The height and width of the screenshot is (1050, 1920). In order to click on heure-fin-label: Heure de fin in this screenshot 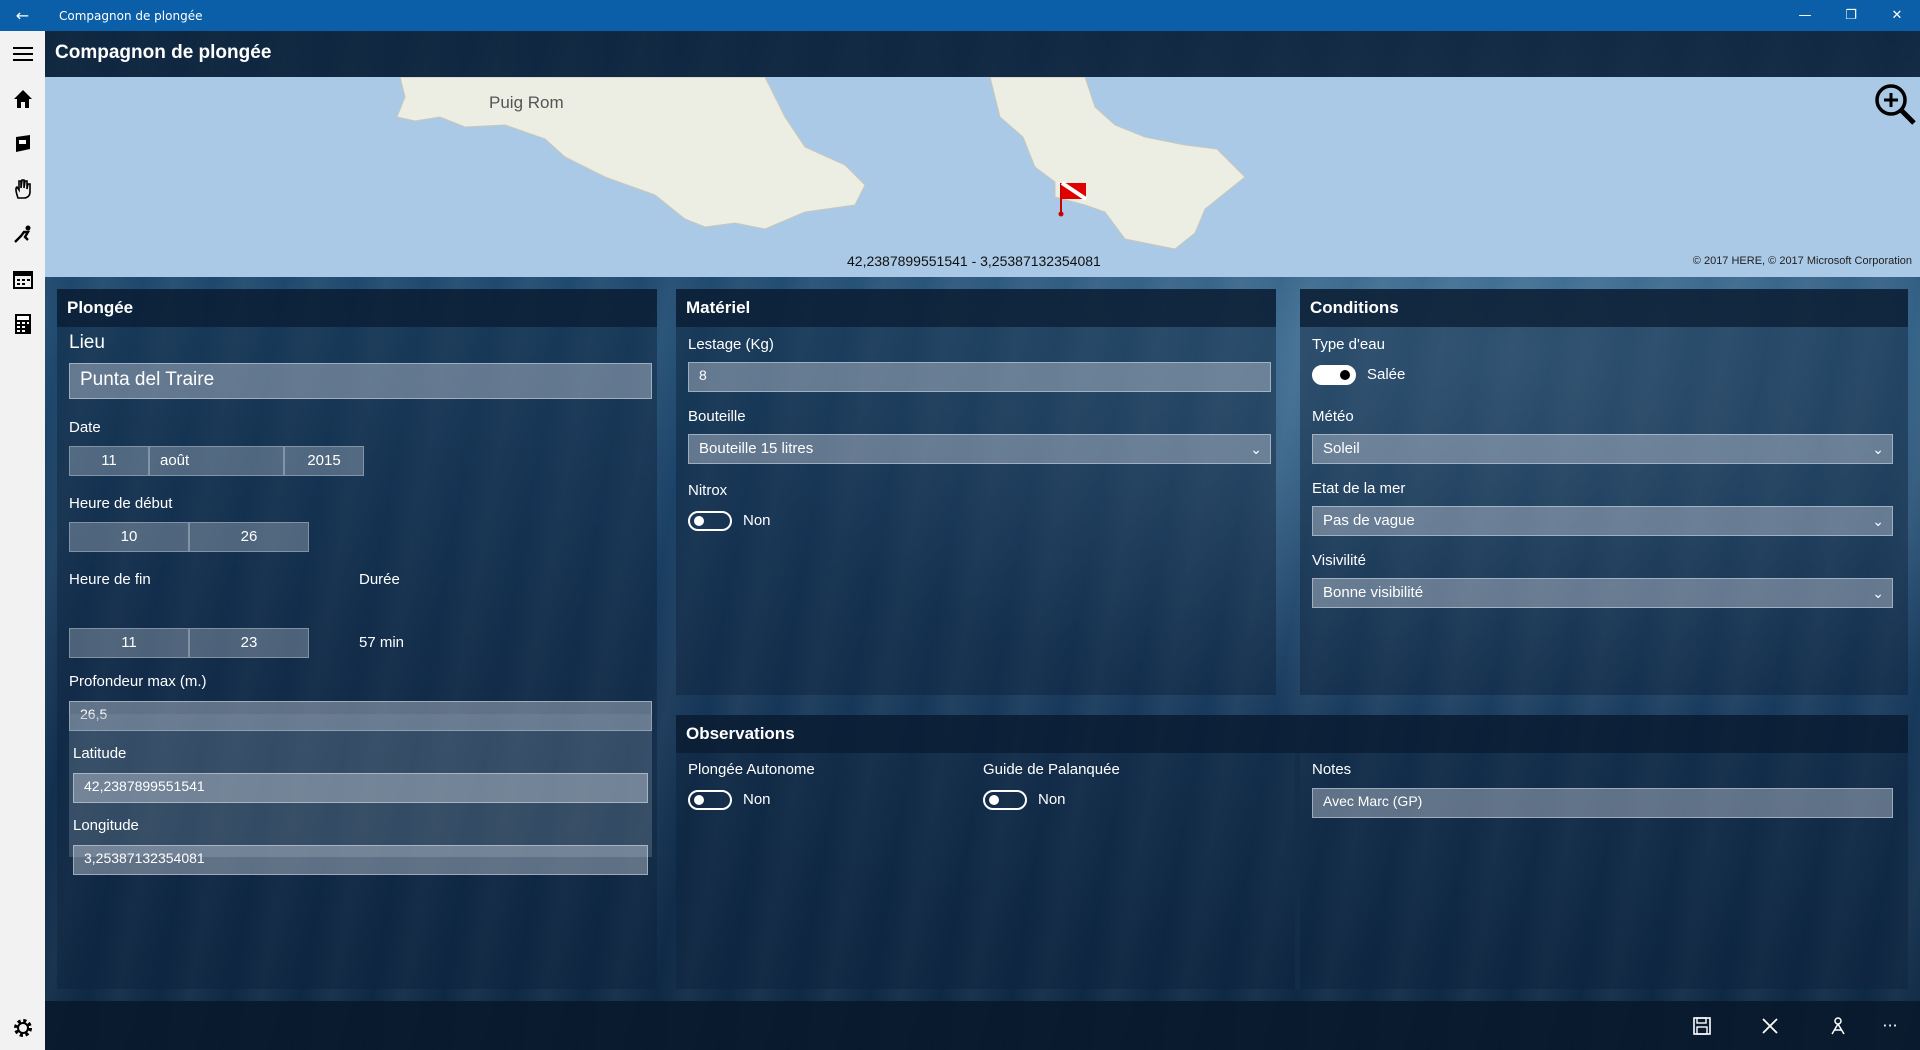, I will do `click(110, 579)`.